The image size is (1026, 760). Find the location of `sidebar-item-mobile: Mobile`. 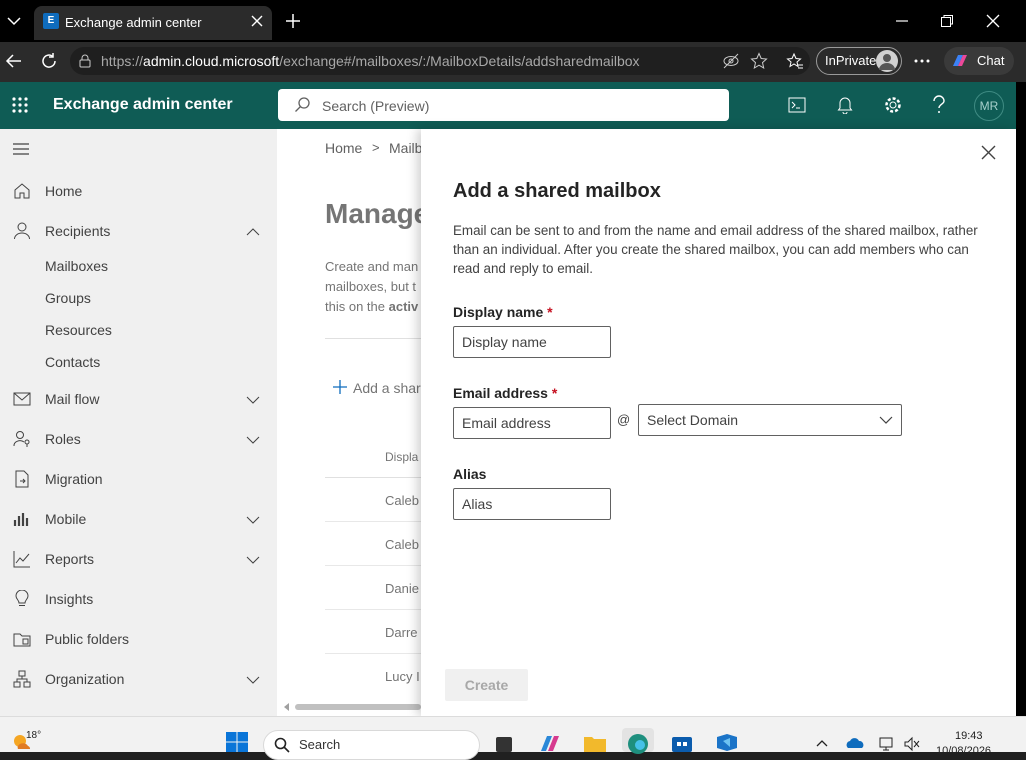

sidebar-item-mobile: Mobile is located at coordinates (138, 520).